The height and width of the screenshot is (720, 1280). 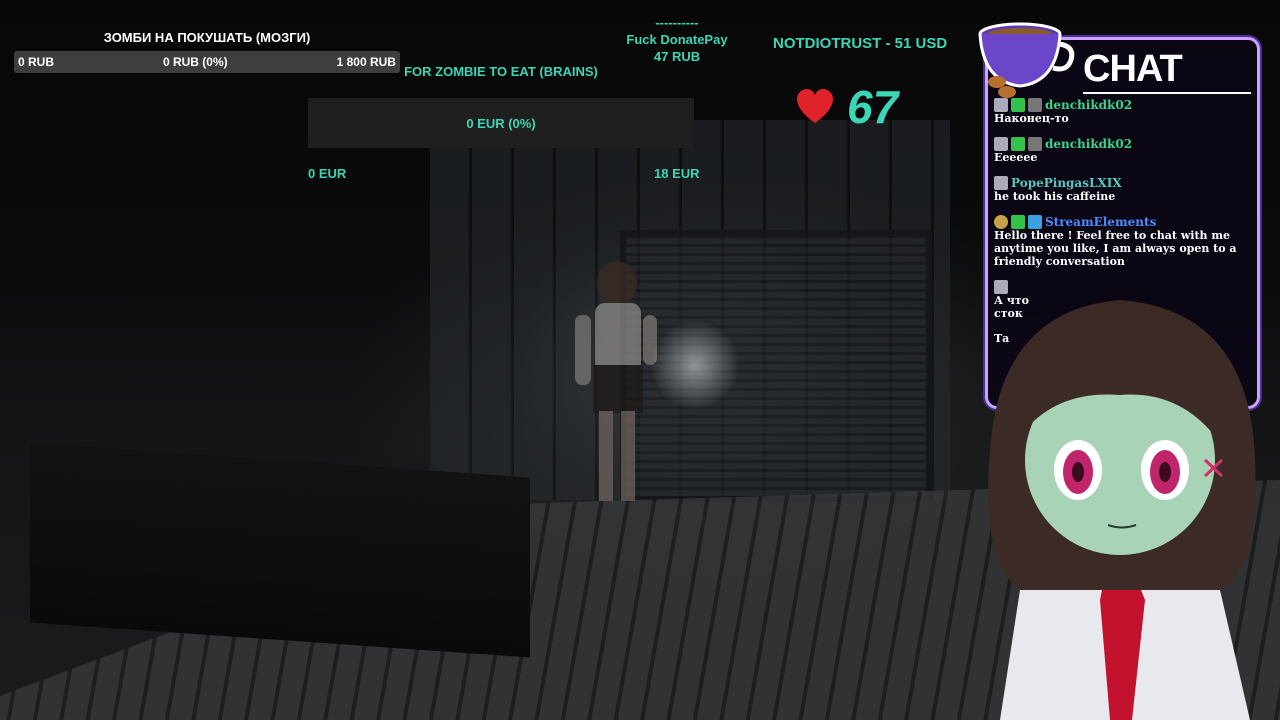 I want to click on goal-eur-progress-bar: 0 EUR (0%), so click(x=501, y=123).